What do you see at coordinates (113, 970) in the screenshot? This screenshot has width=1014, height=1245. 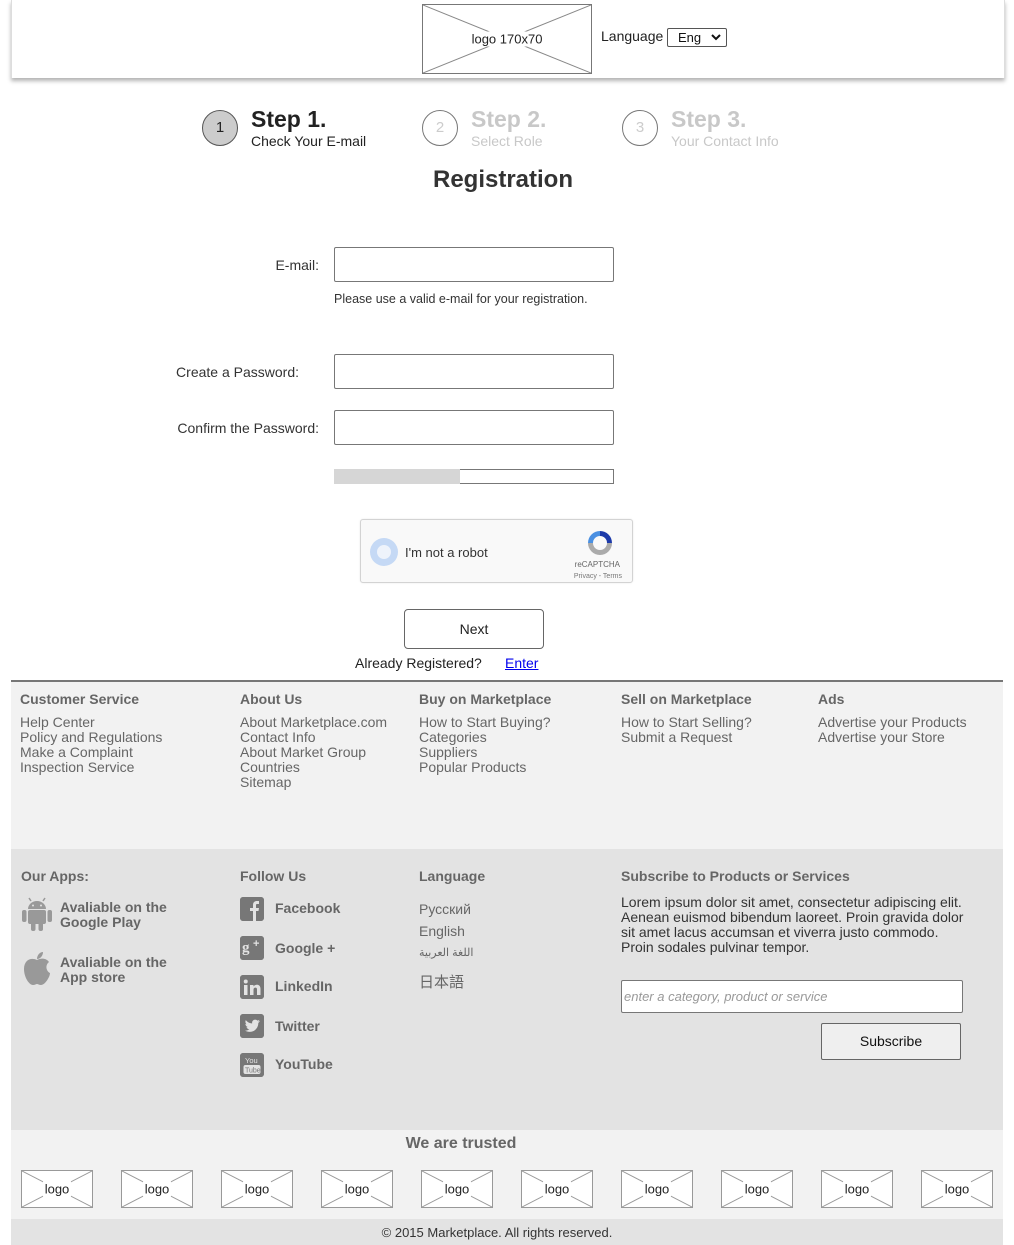 I see `app-app-store-text: Avaliable on the App store` at bounding box center [113, 970].